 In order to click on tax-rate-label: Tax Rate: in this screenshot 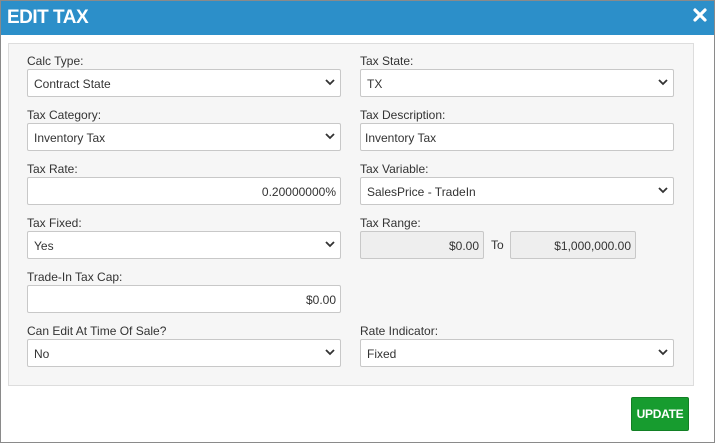, I will do `click(52, 169)`.